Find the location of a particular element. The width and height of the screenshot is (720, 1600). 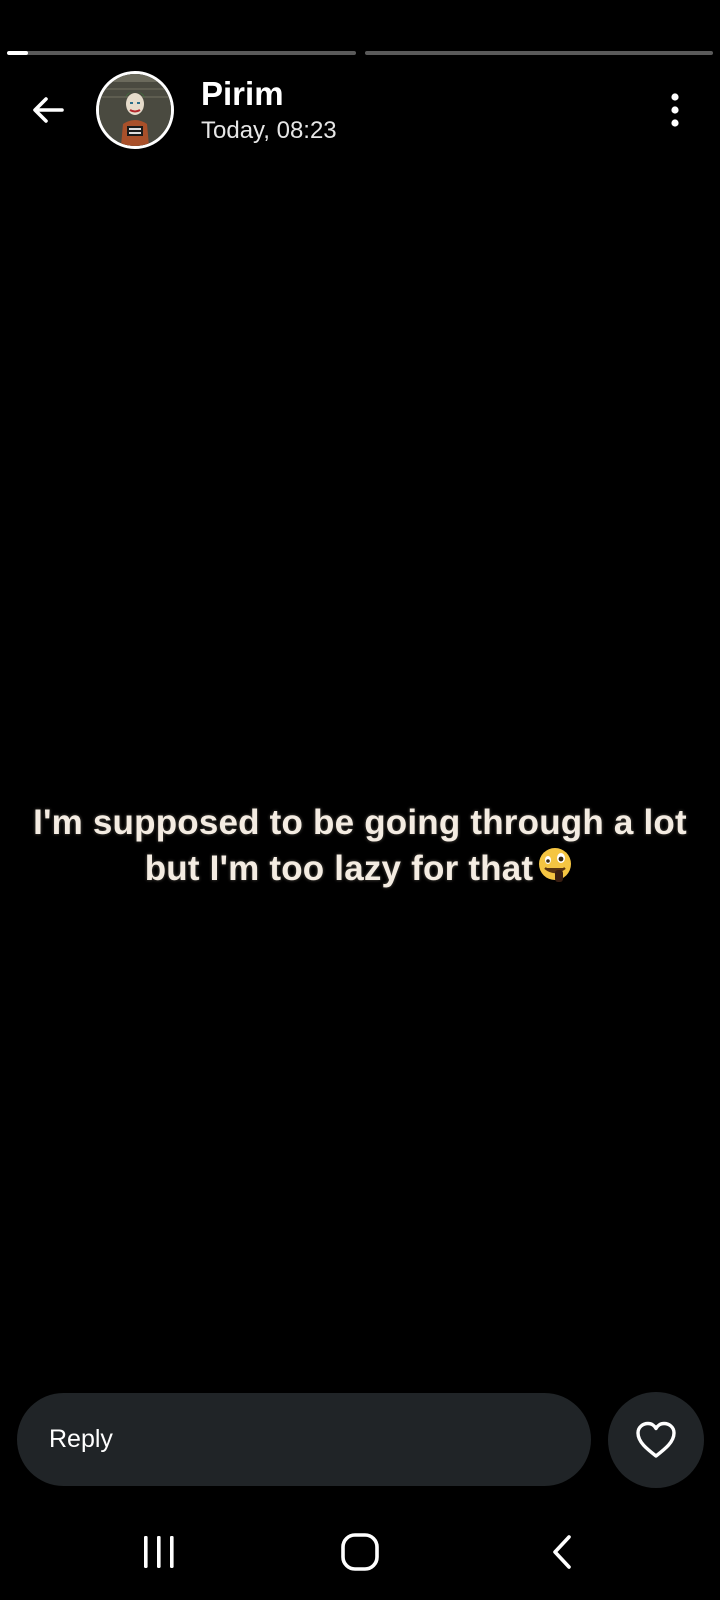

story-author-name: Pirim is located at coordinates (242, 93).